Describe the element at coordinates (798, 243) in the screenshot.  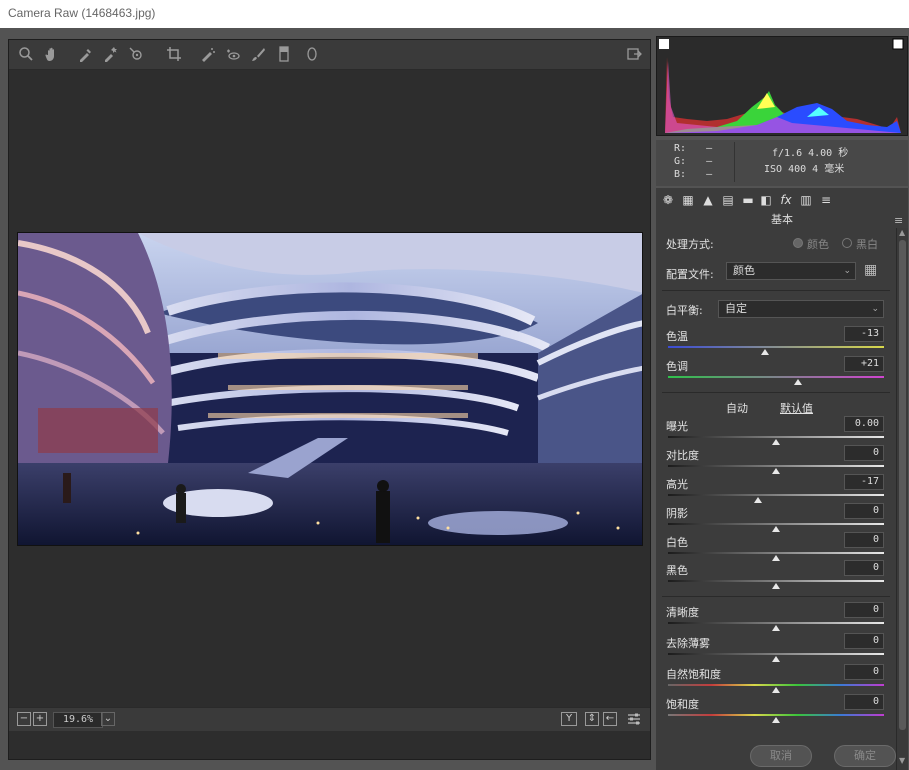
I see `treatment-color-radio` at that location.